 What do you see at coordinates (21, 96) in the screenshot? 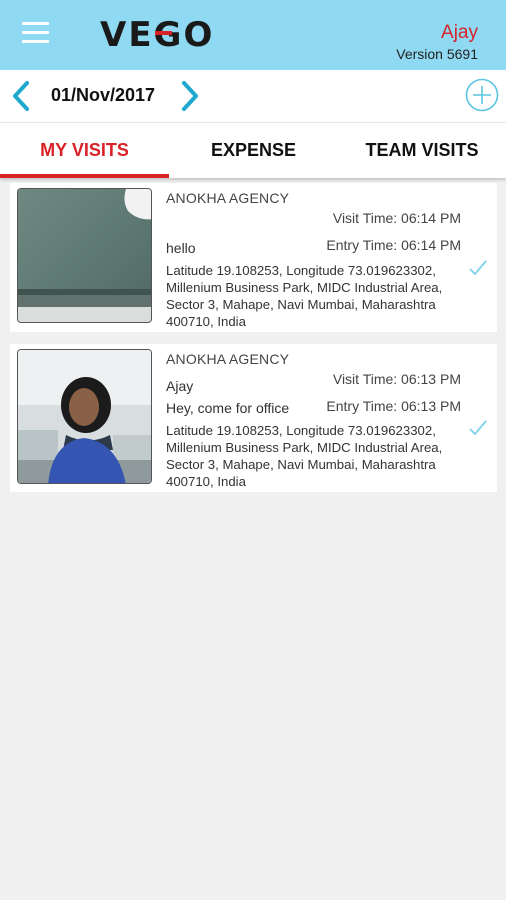
I see `chevron-left-icon` at bounding box center [21, 96].